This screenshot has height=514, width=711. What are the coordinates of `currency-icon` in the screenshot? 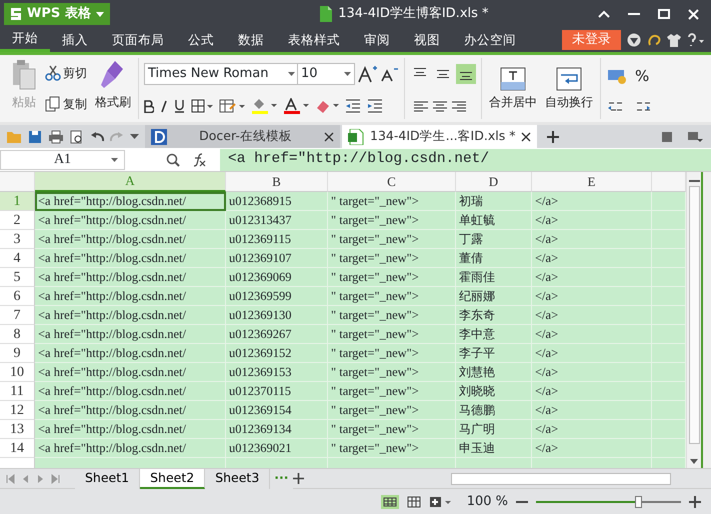 It's located at (617, 76).